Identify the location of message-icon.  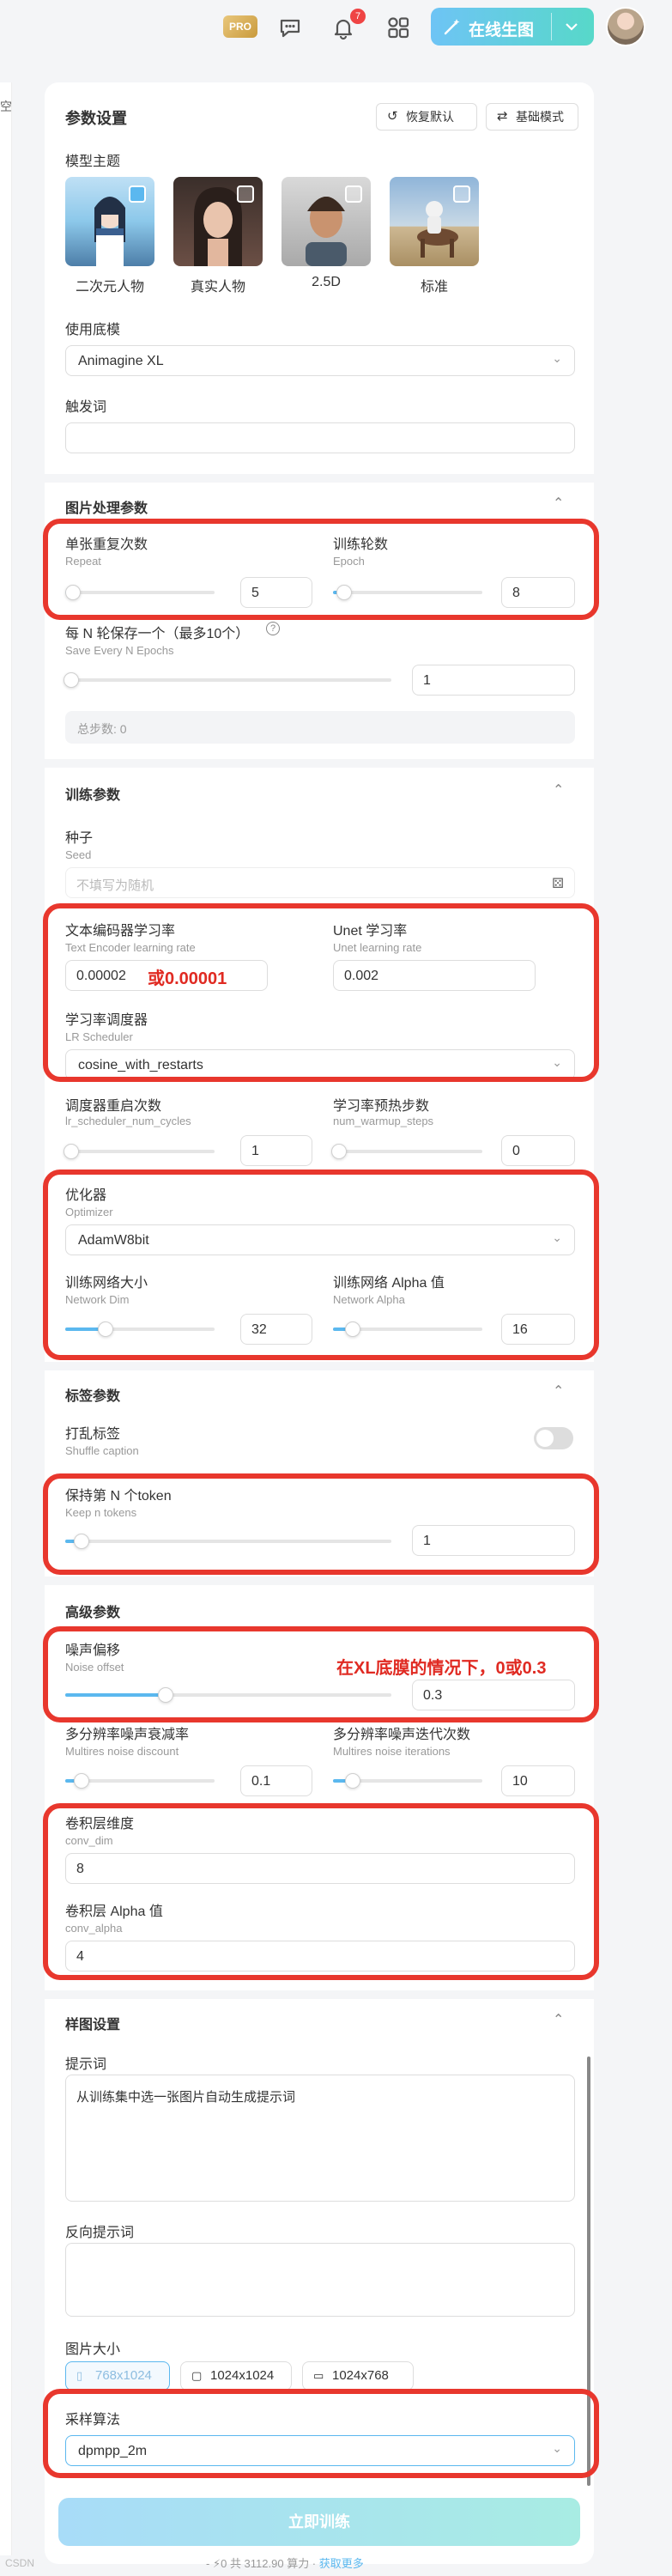
(290, 28).